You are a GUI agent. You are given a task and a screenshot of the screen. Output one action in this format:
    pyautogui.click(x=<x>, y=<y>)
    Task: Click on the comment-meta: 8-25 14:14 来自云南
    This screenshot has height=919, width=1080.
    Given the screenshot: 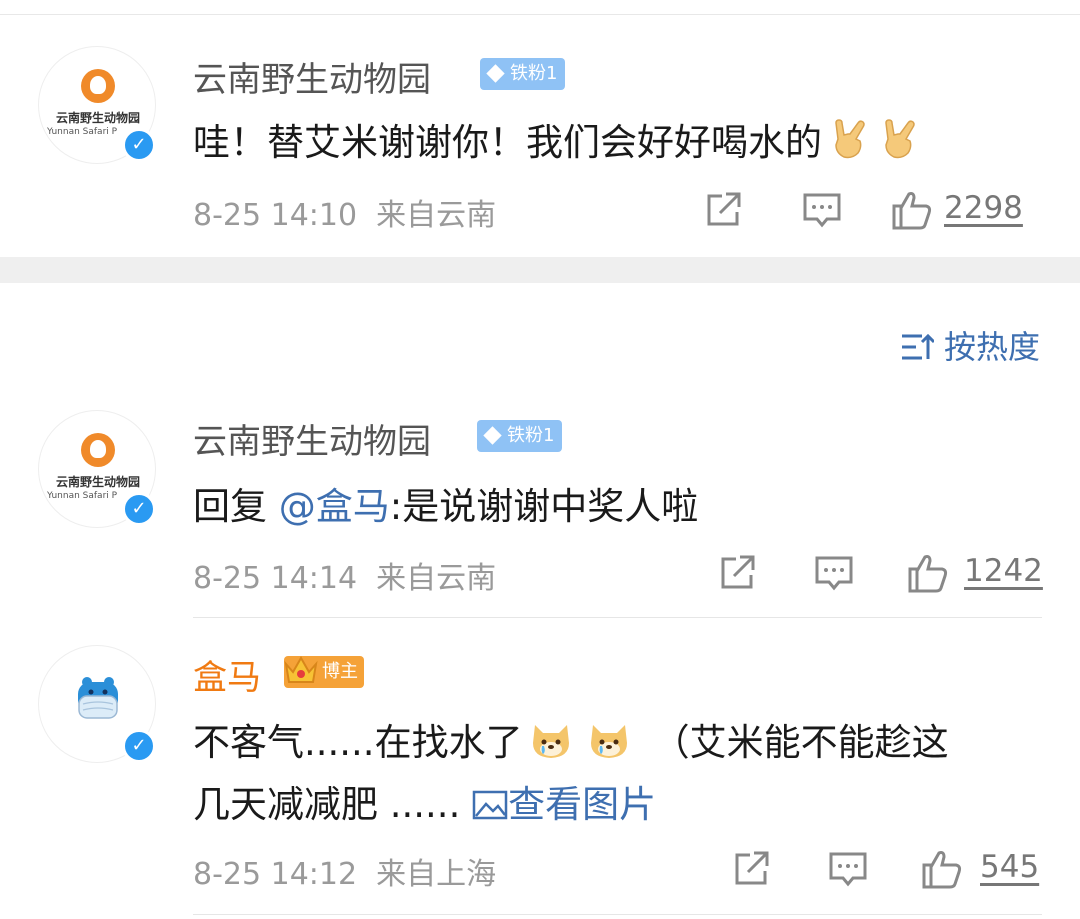 What is the action you would take?
    pyautogui.click(x=344, y=575)
    